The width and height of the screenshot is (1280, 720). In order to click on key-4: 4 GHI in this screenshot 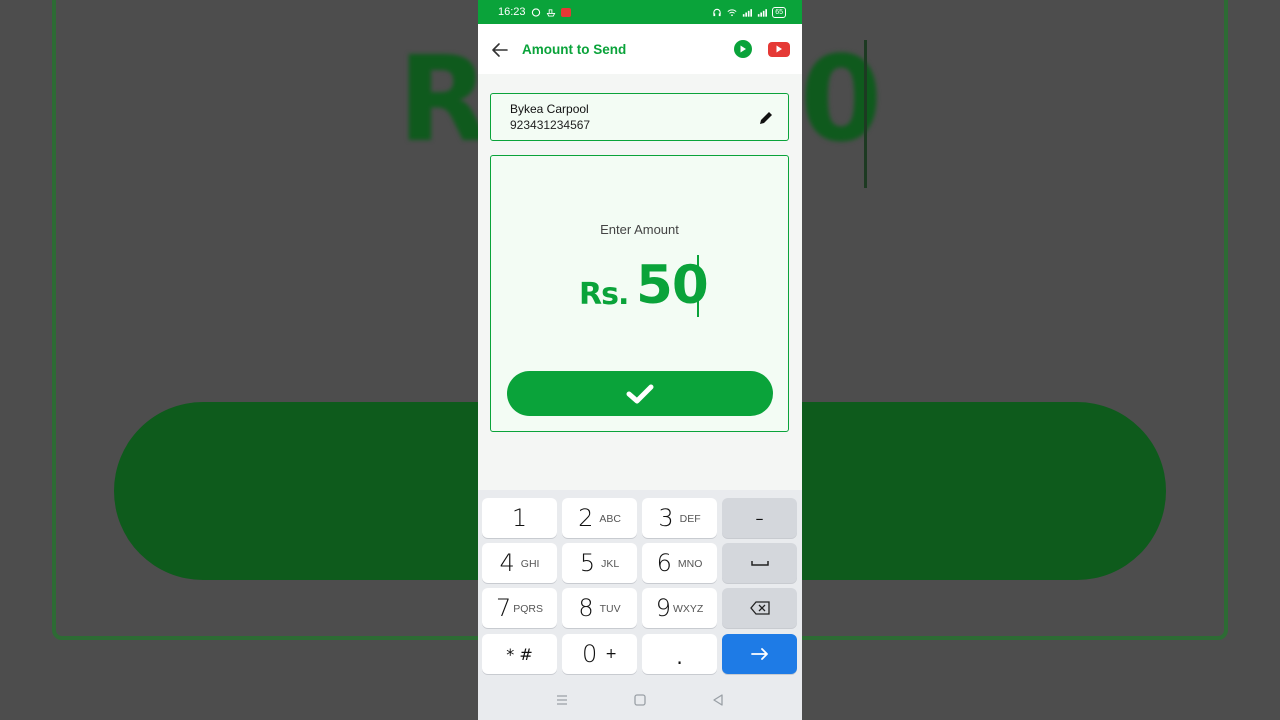, I will do `click(519, 563)`.